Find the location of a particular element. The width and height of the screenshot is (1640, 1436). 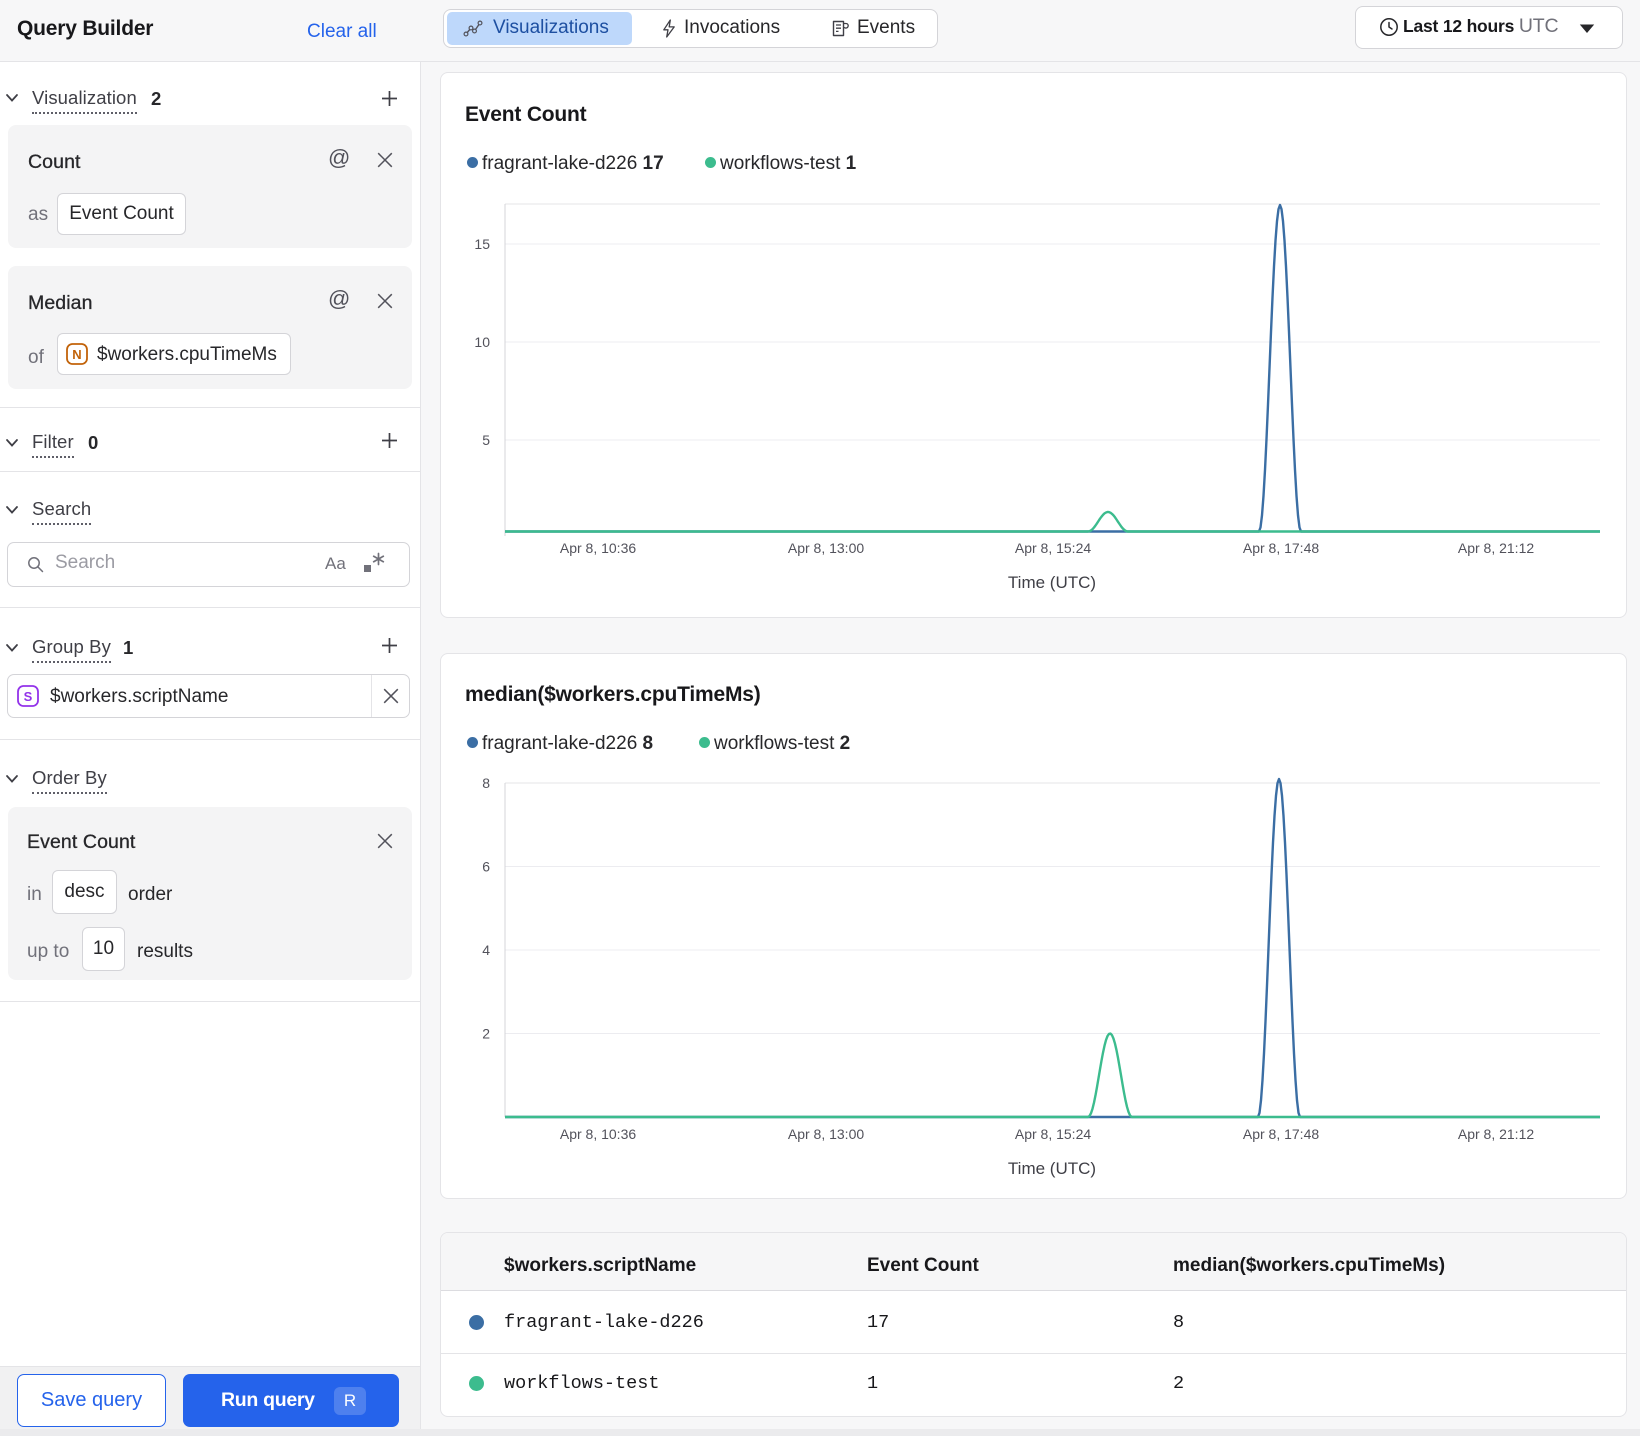

svg-text: N is located at coordinates (76, 354).